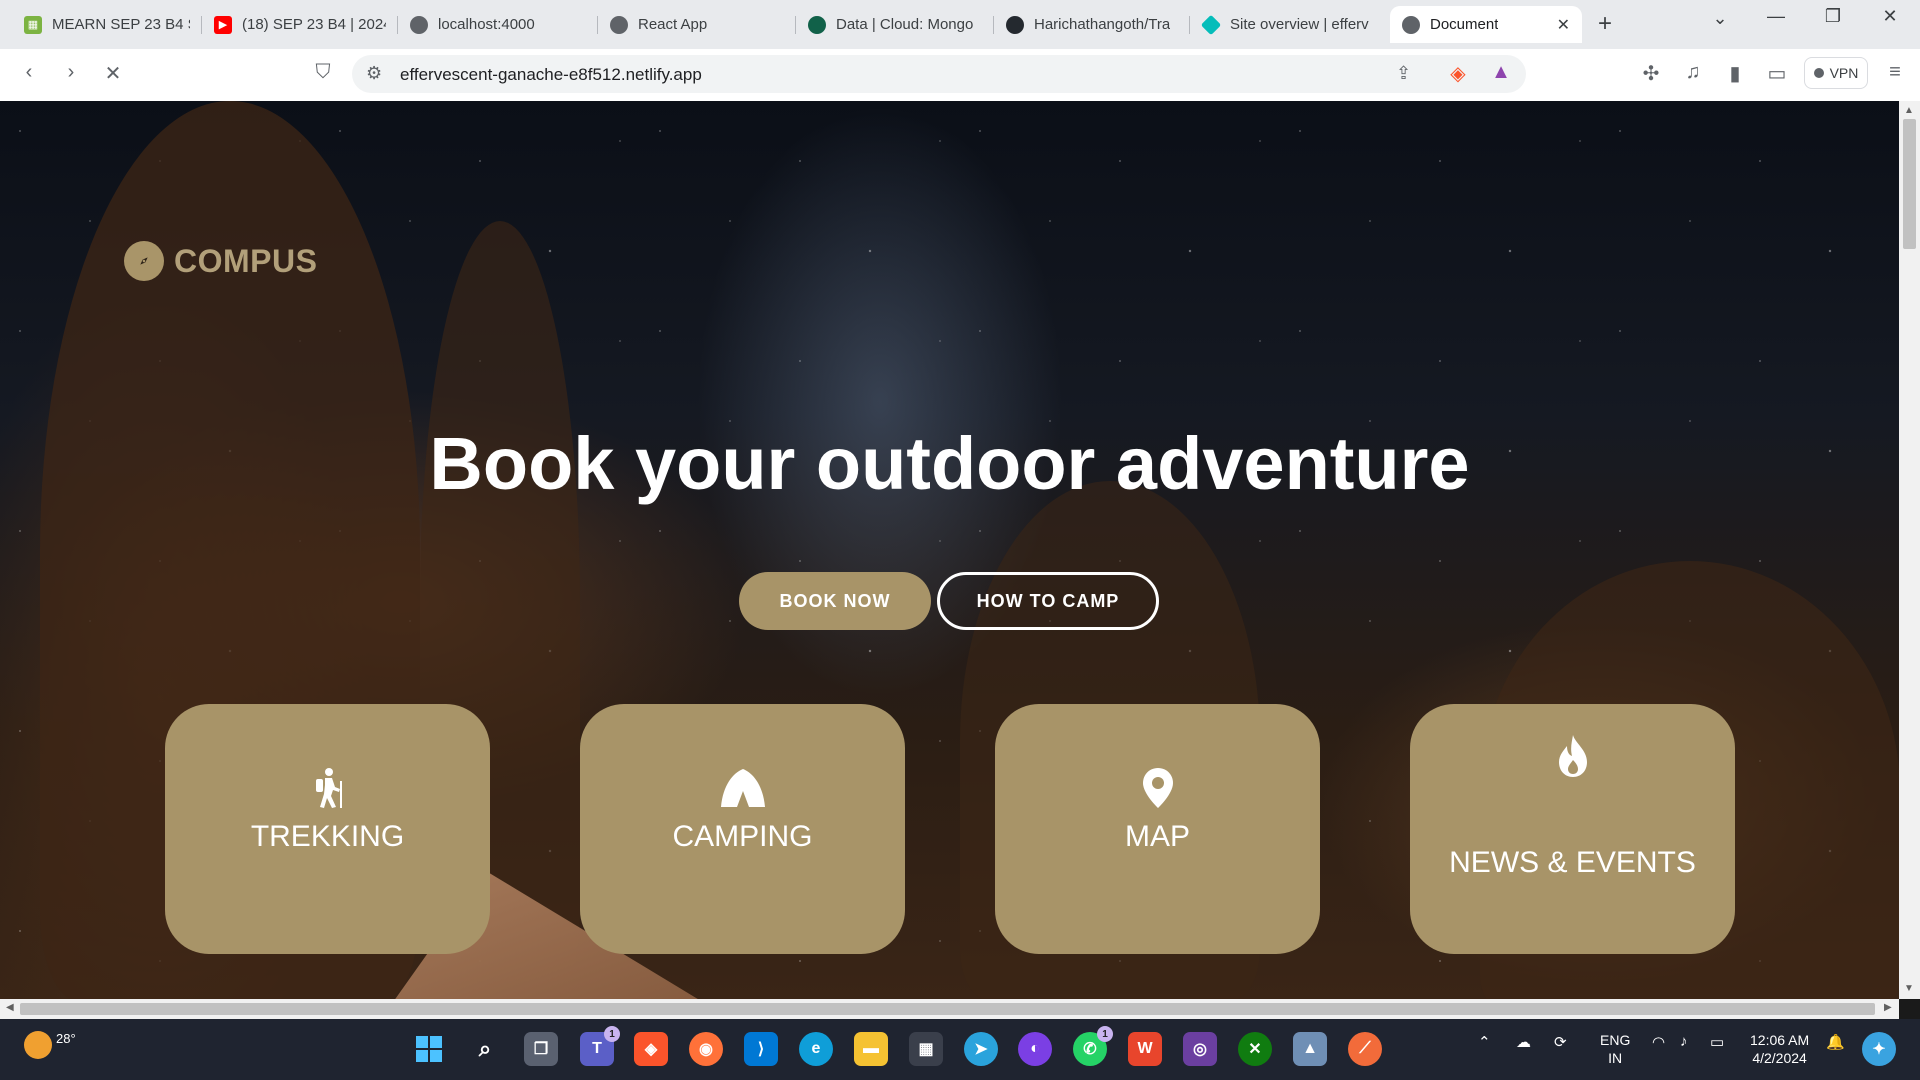 The image size is (1920, 1080). I want to click on card-label: MAP, so click(1157, 836).